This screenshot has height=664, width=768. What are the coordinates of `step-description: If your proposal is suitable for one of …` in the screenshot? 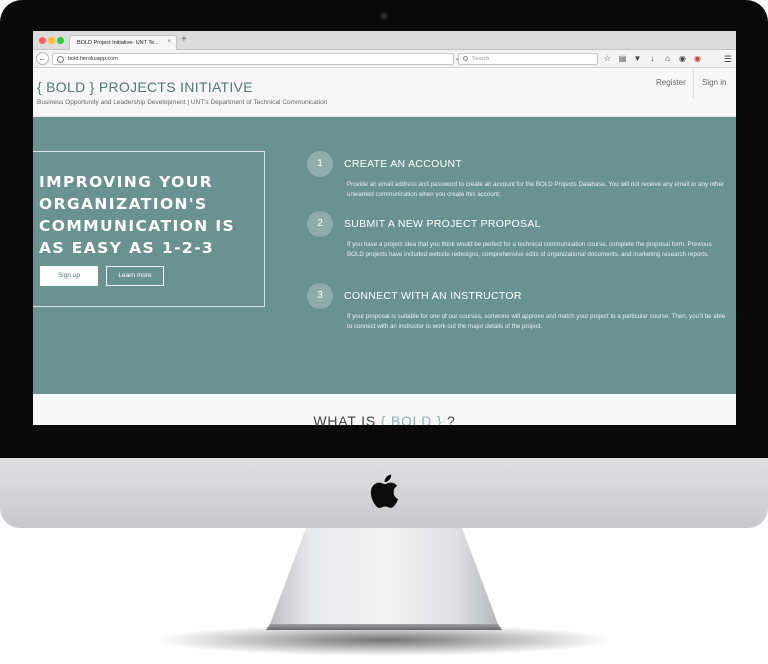 It's located at (536, 321).